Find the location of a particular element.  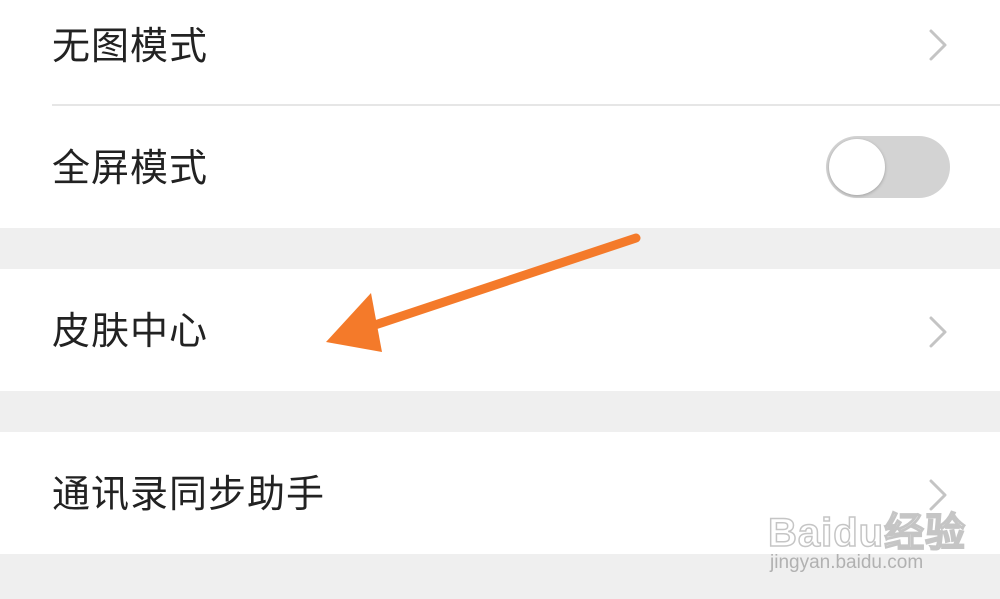

settings-item-label: 全屏模式 is located at coordinates (130, 168).